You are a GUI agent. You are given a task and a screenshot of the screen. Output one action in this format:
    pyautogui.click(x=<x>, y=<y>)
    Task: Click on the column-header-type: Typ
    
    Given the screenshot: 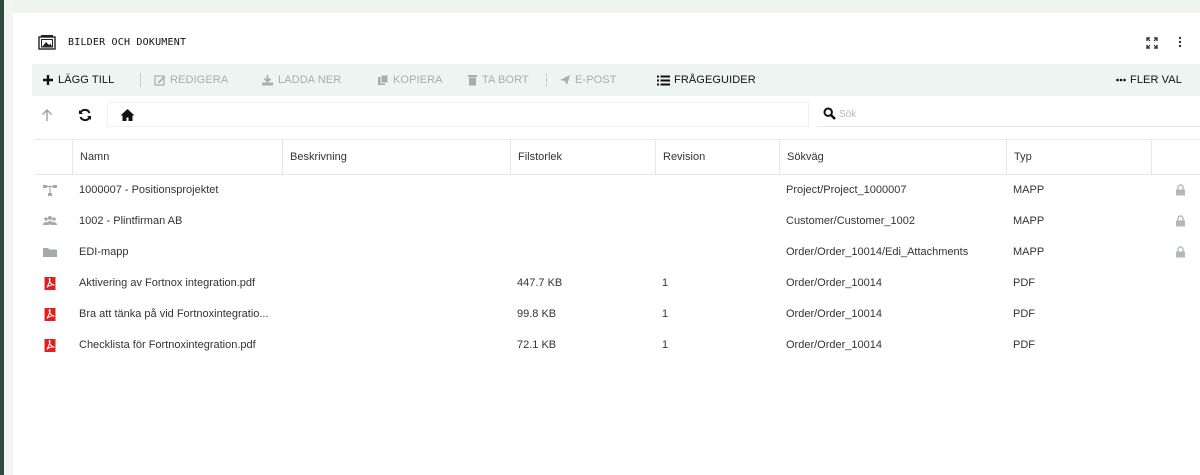 What is the action you would take?
    pyautogui.click(x=1078, y=157)
    